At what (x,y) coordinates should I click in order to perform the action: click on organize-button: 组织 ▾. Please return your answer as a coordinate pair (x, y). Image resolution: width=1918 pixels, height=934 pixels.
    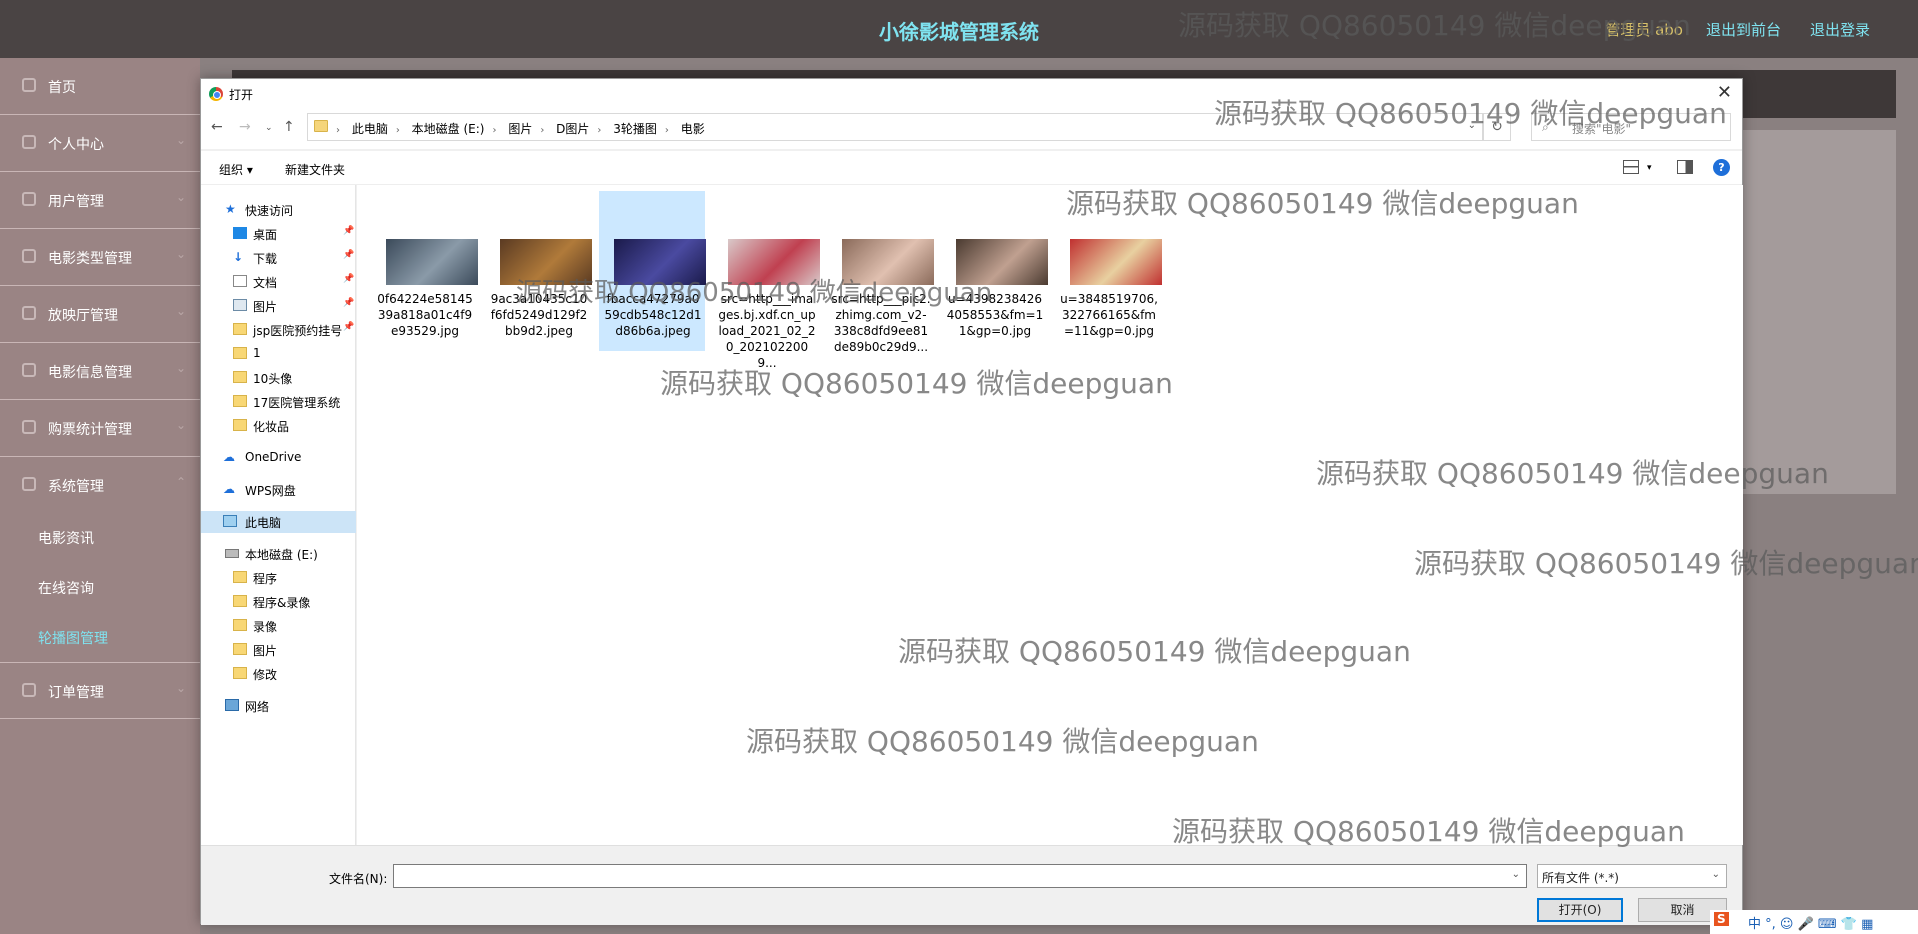
    Looking at the image, I should click on (236, 169).